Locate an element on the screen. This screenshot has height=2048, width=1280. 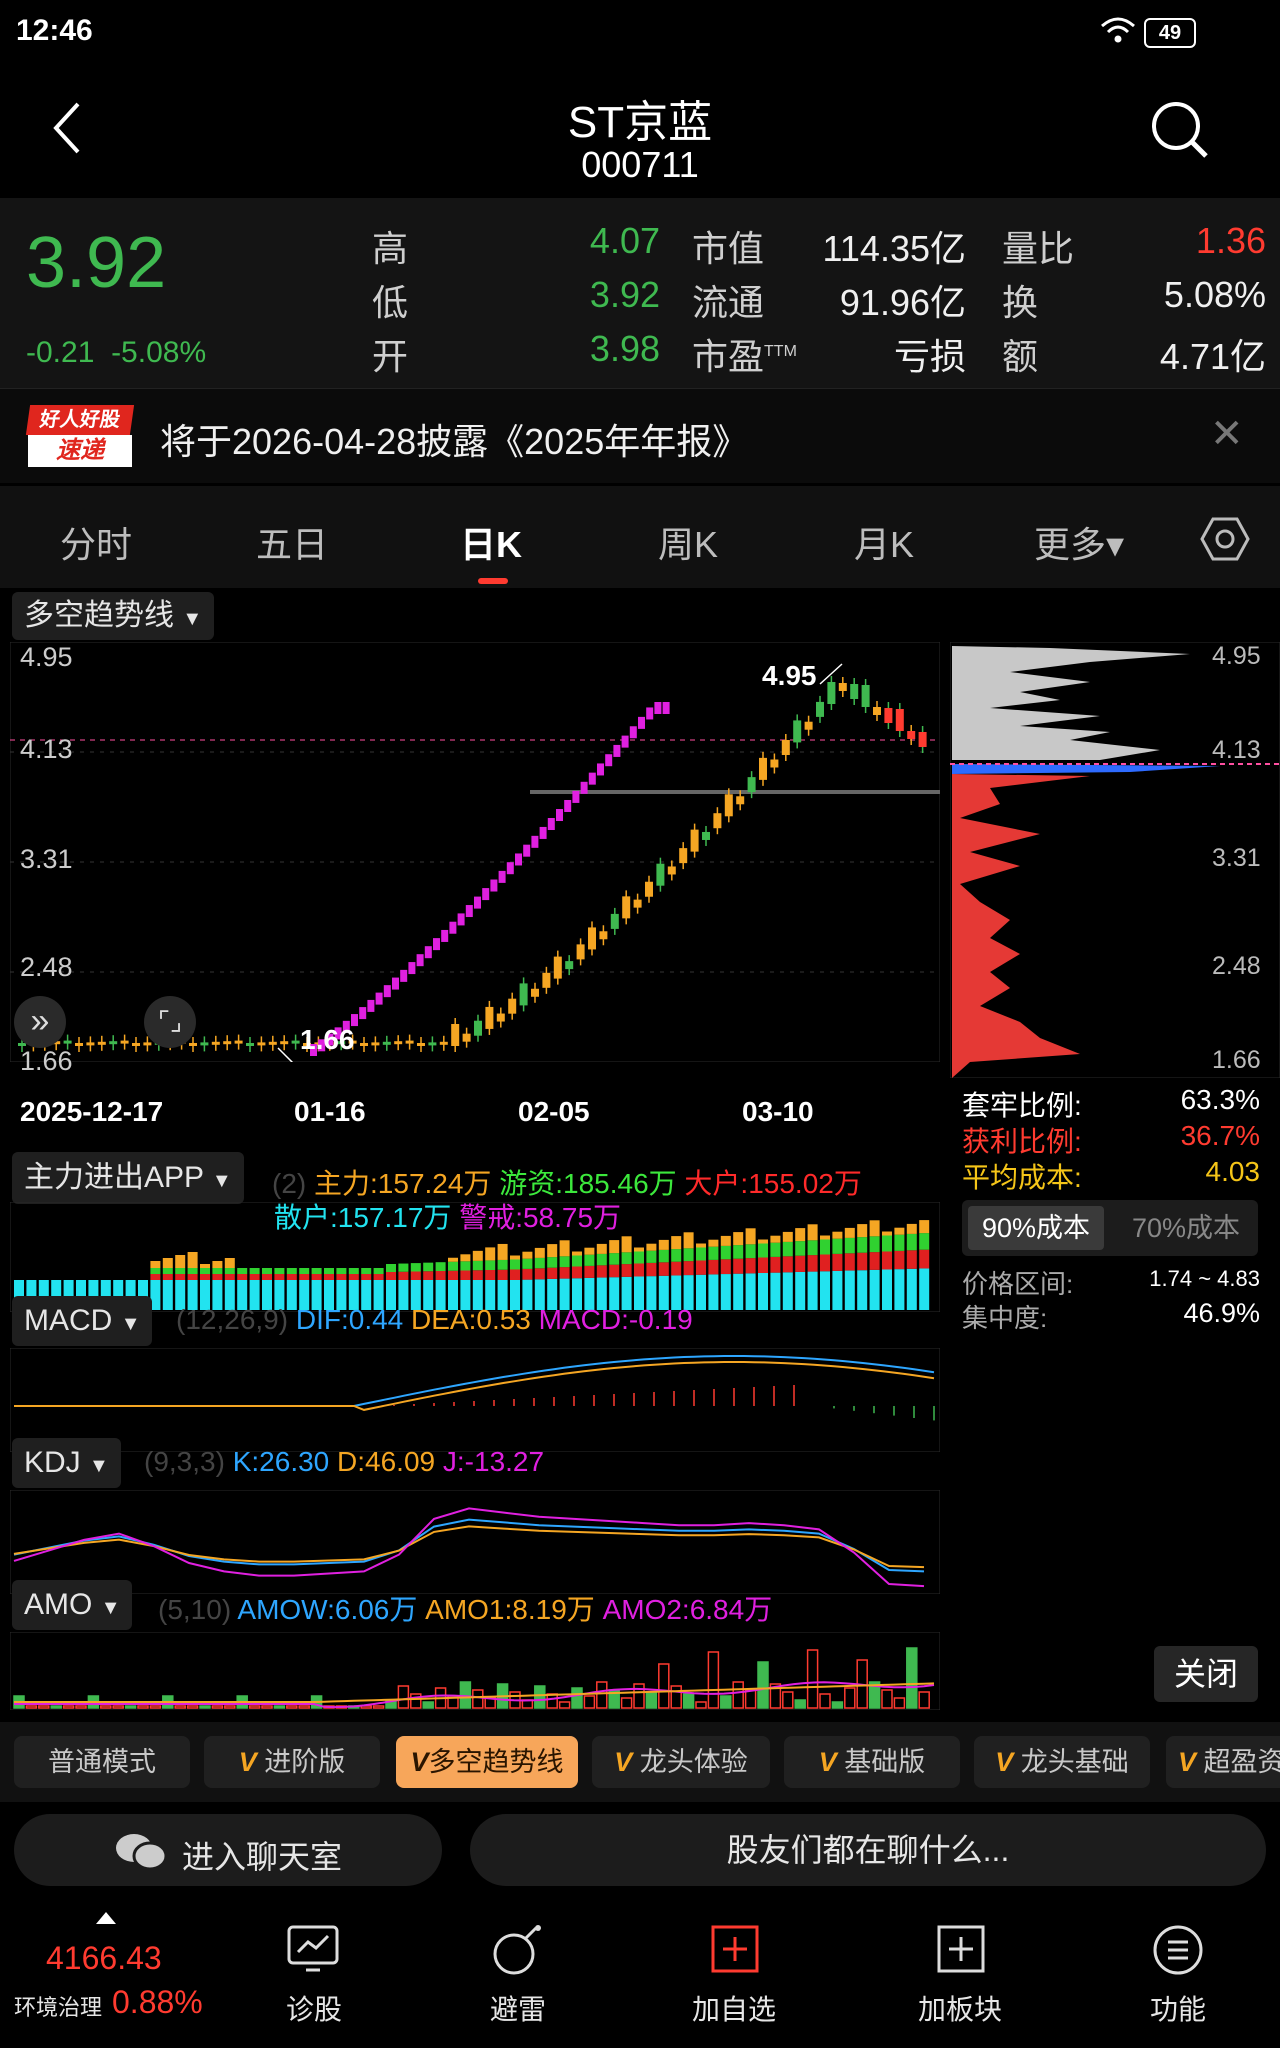
index-value: 4166.43 is located at coordinates (104, 1958).